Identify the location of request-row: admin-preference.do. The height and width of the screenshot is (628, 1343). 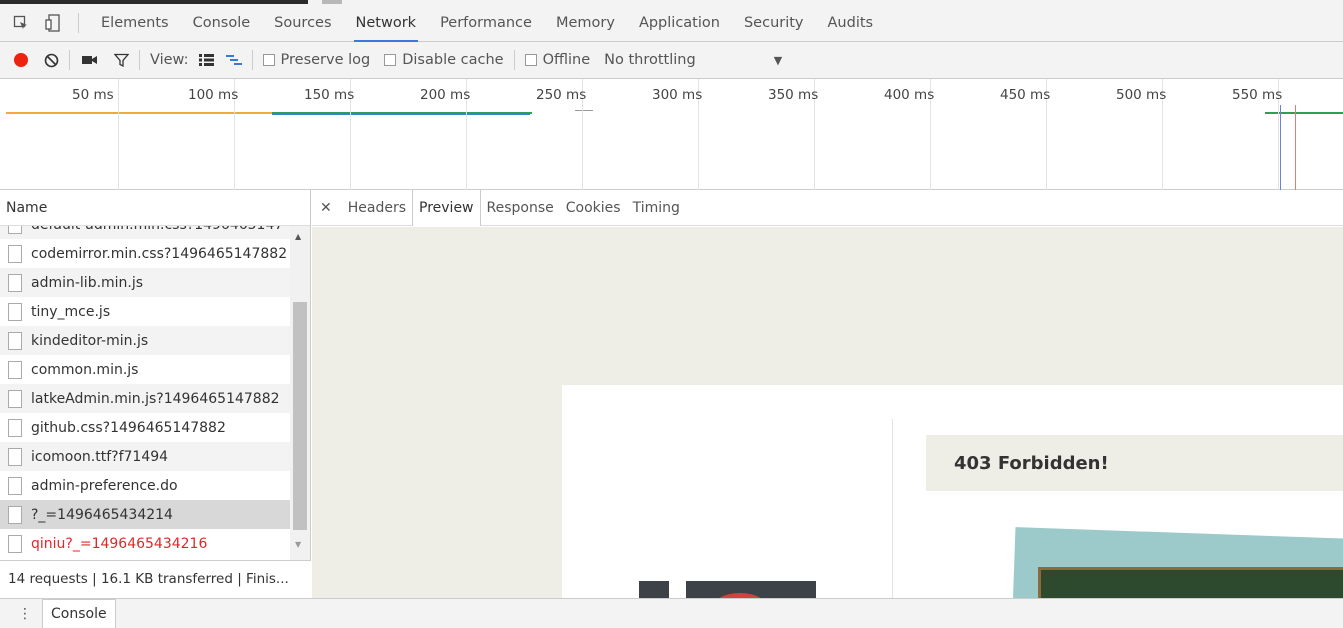
(145, 485).